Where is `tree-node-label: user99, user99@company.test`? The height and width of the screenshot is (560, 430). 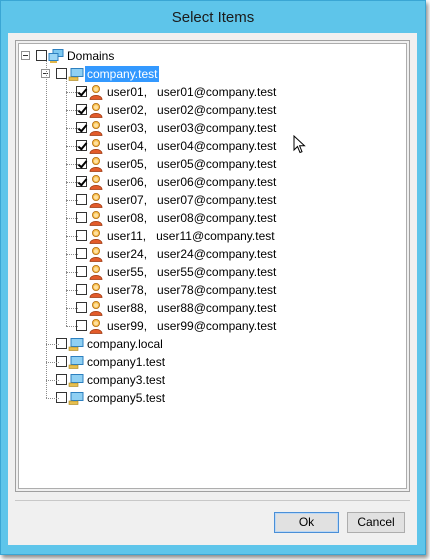
tree-node-label: user99, user99@company.test is located at coordinates (192, 326).